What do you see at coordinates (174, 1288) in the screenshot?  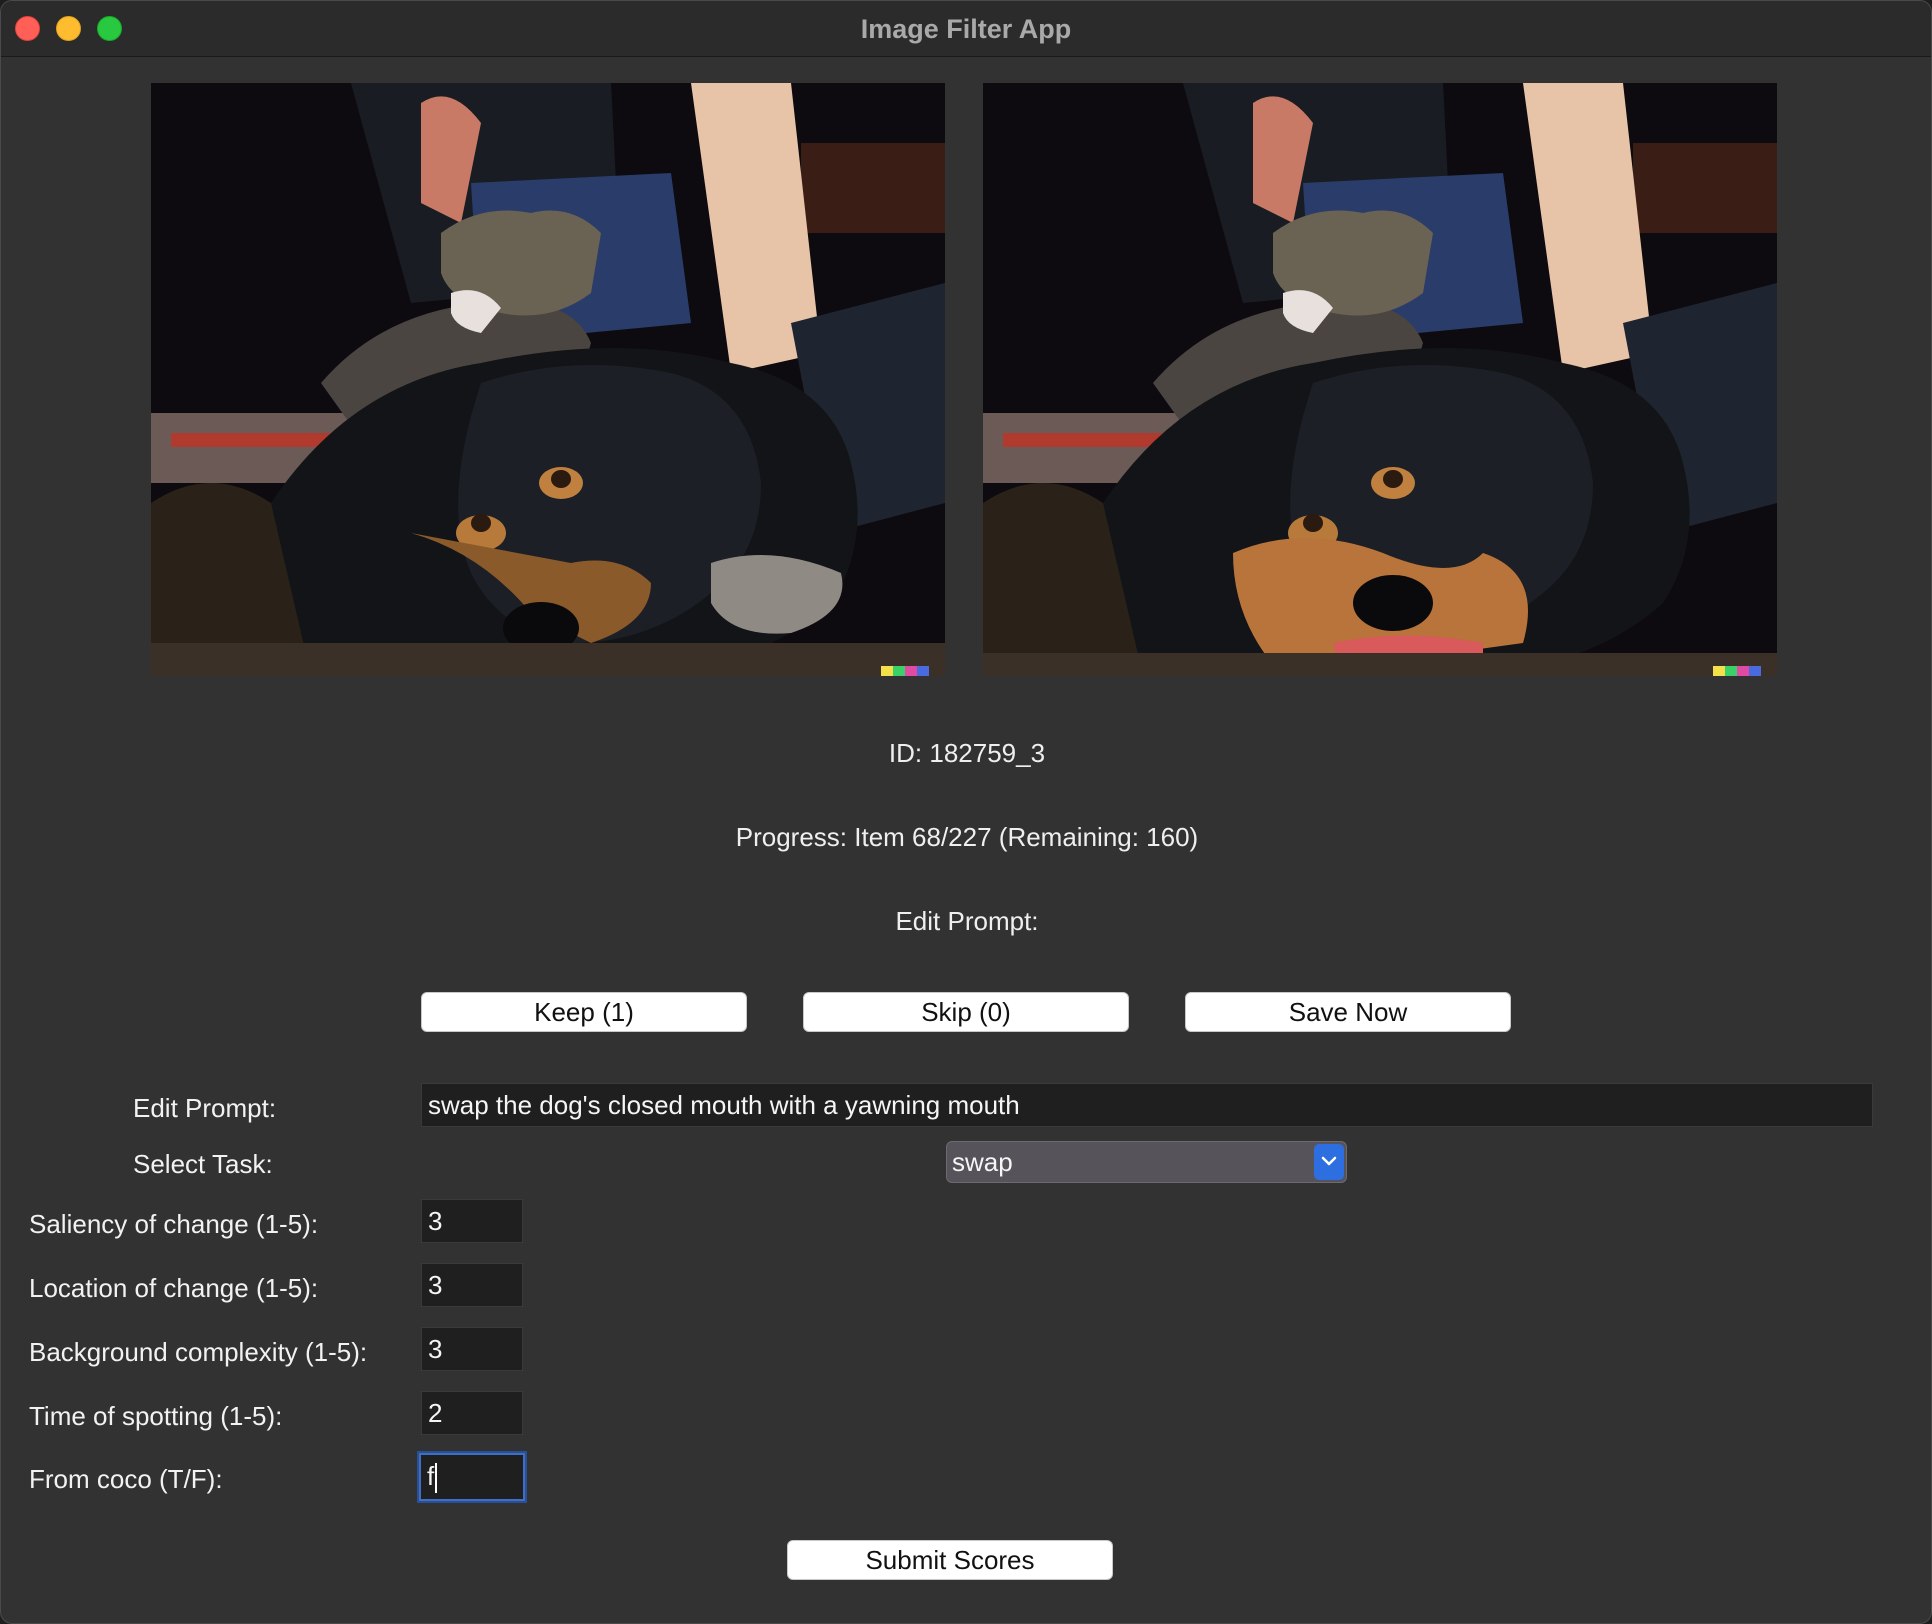 I see `location-label: Location of change (1-5):` at bounding box center [174, 1288].